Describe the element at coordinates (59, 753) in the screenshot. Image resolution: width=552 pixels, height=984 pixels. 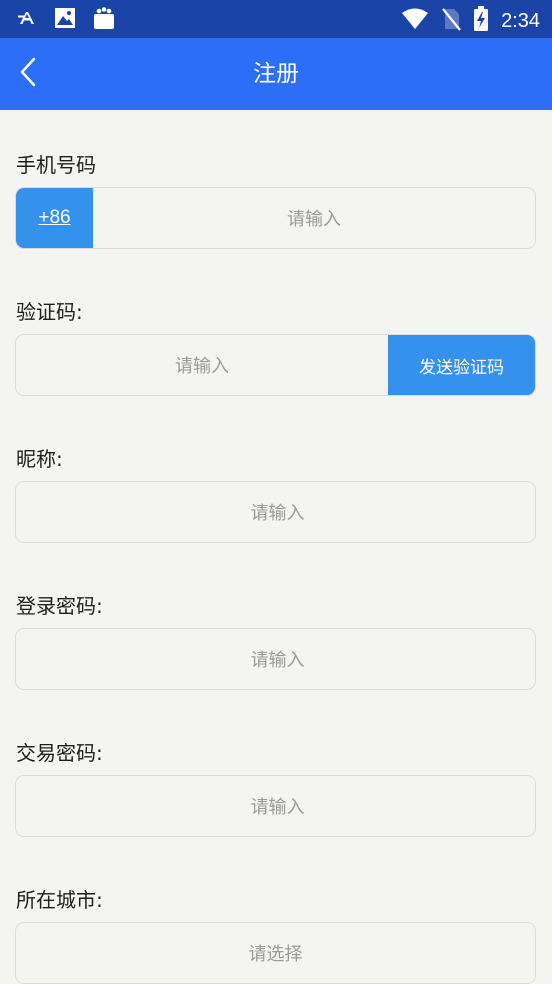
I see `trade-password-label: 交易密码:` at that location.